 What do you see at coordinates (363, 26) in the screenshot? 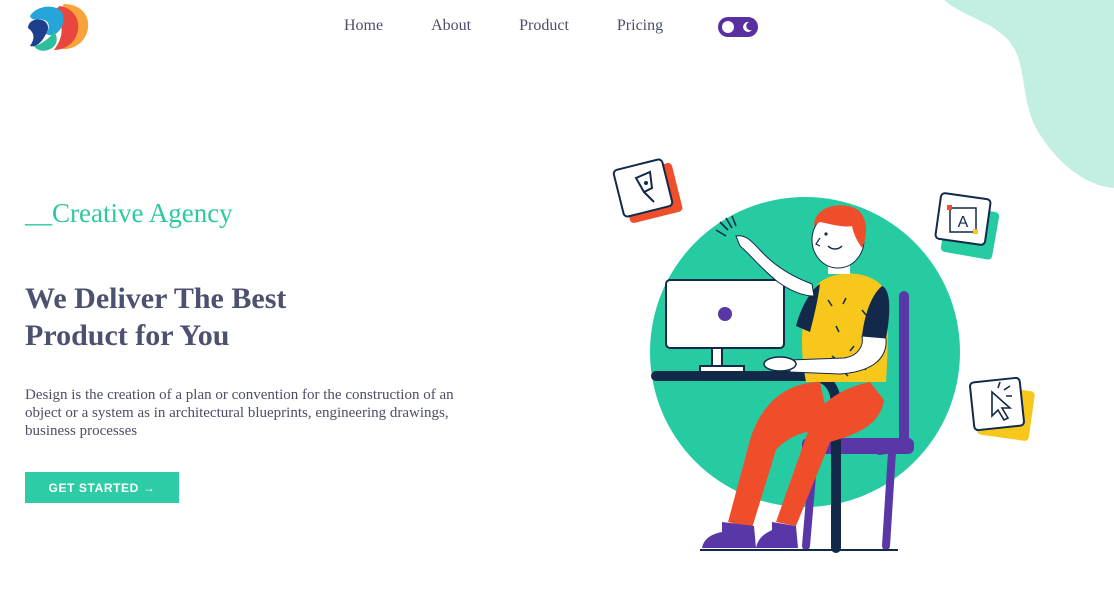
I see `nav-link-home: Home` at bounding box center [363, 26].